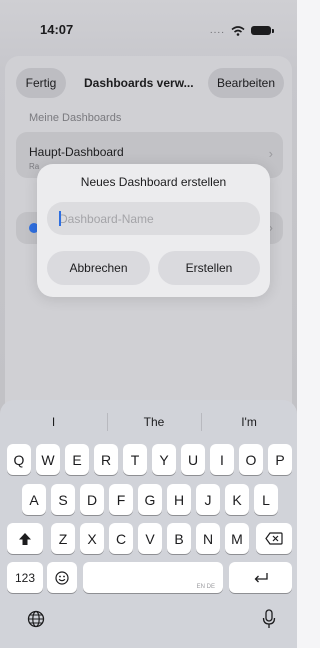 The width and height of the screenshot is (320, 648). I want to click on emoji-key, so click(62, 577).